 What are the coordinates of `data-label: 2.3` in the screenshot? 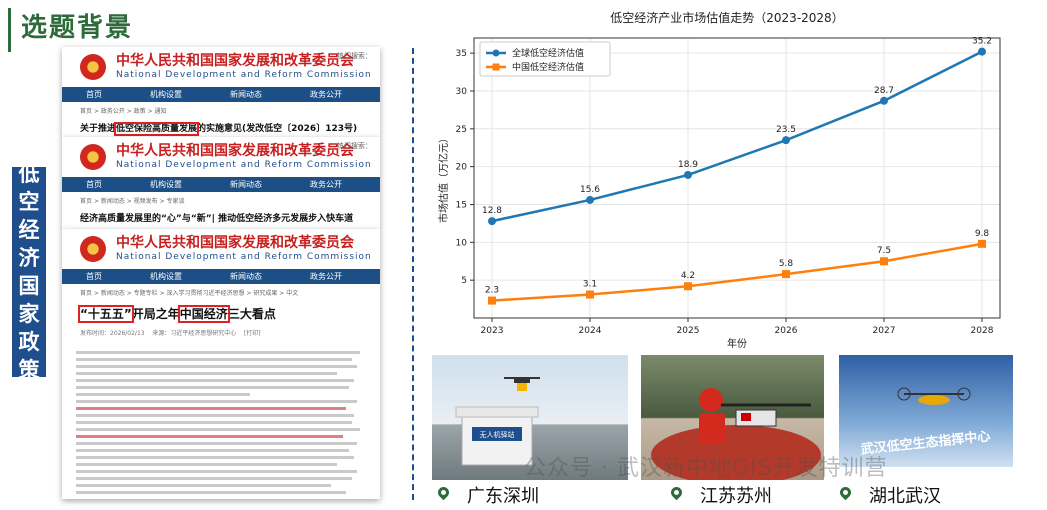 It's located at (492, 291).